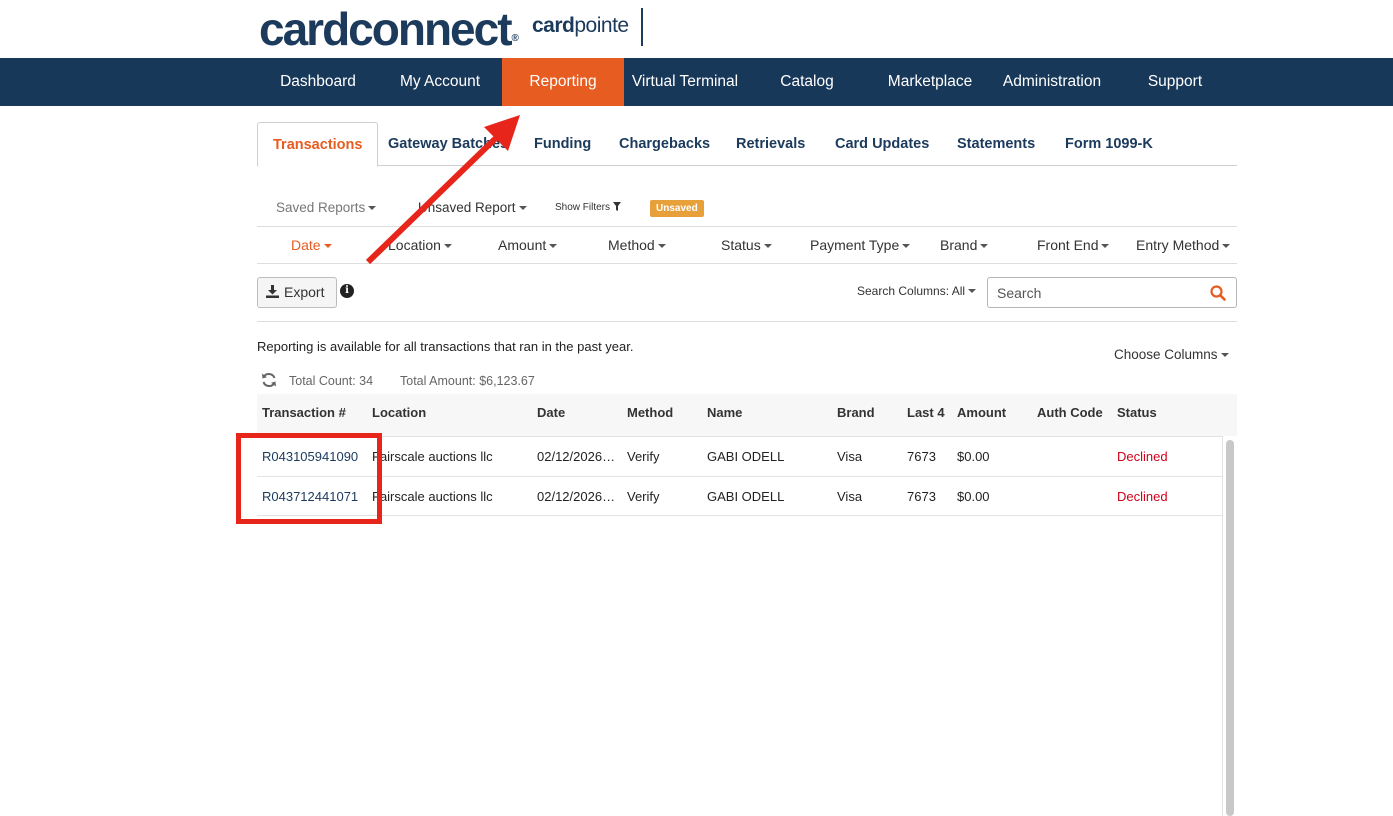  I want to click on total-count: Total Count: 34, so click(331, 381).